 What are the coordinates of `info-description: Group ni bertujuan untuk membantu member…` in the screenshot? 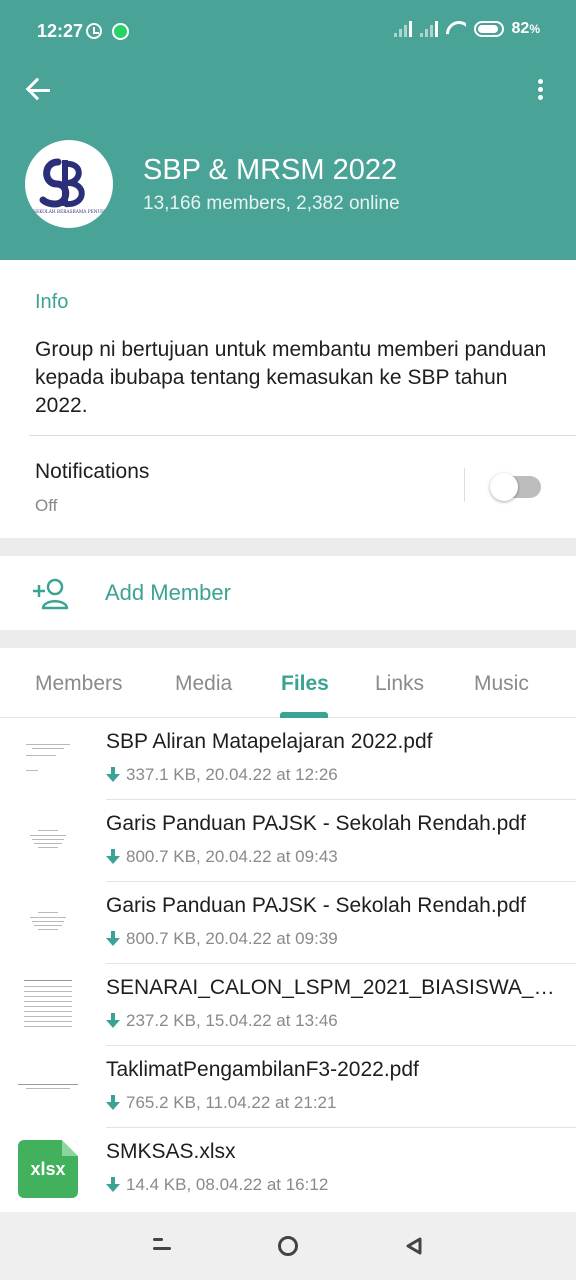 It's located at (291, 377).